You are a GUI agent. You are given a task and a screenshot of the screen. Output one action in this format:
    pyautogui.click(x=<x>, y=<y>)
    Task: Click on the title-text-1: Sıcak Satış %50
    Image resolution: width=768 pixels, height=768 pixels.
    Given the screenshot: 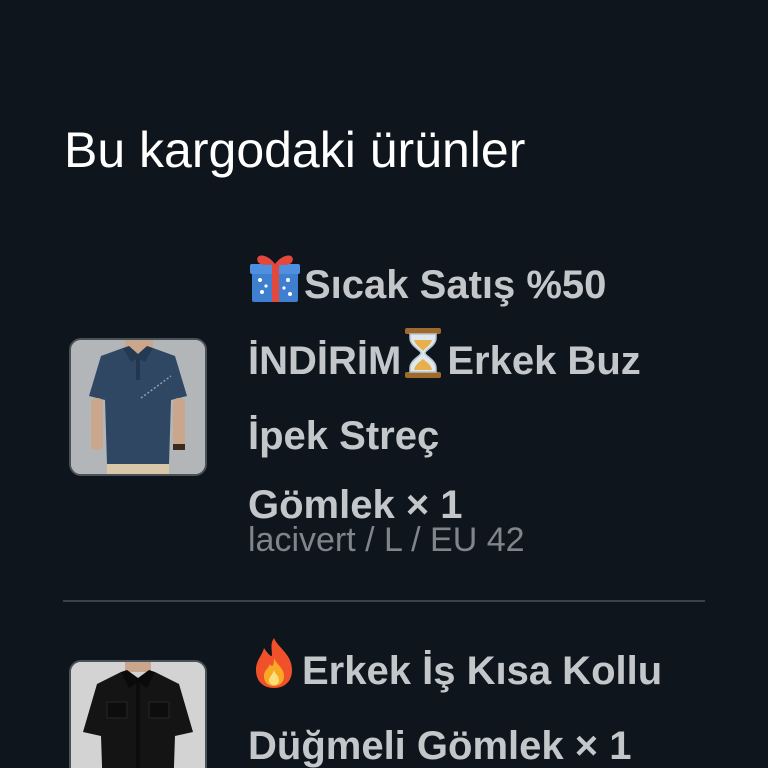 What is the action you would take?
    pyautogui.click(x=455, y=285)
    